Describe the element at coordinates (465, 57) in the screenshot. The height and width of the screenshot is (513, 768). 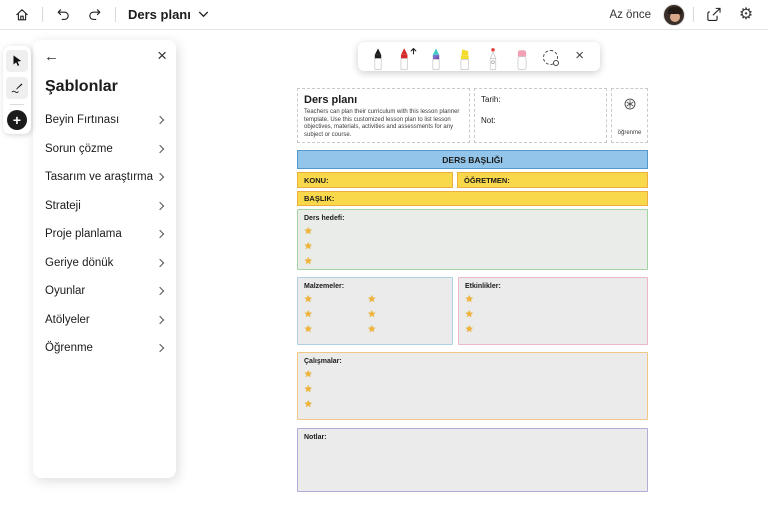
I see `highlighter-button` at that location.